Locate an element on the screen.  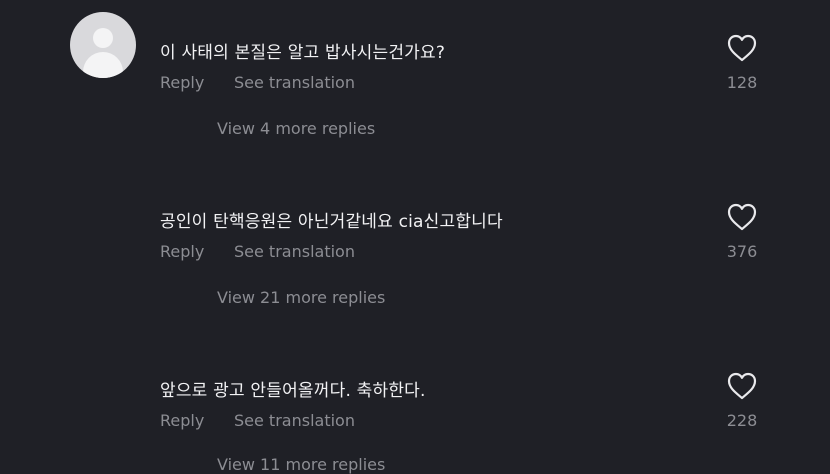
like-count: 376 is located at coordinates (742, 251).